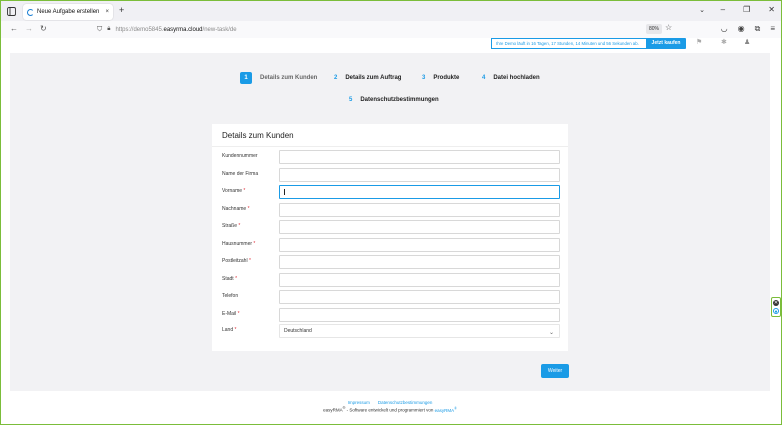  I want to click on field-label: Vorname *, so click(234, 191).